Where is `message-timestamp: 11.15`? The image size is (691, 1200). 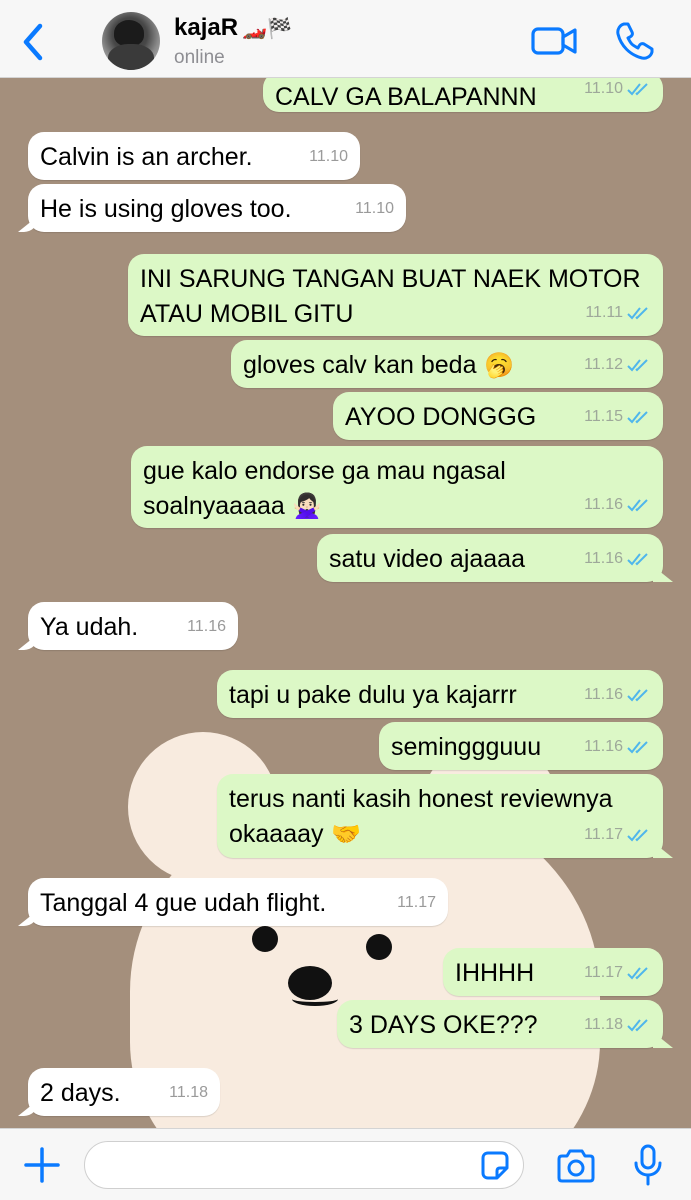 message-timestamp: 11.15 is located at coordinates (617, 416).